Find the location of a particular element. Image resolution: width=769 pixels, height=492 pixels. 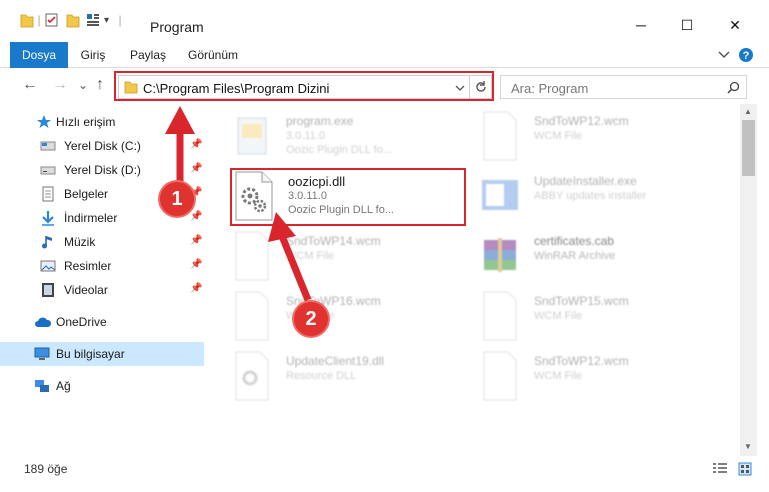

minimize-button: ─ is located at coordinates (641, 25).